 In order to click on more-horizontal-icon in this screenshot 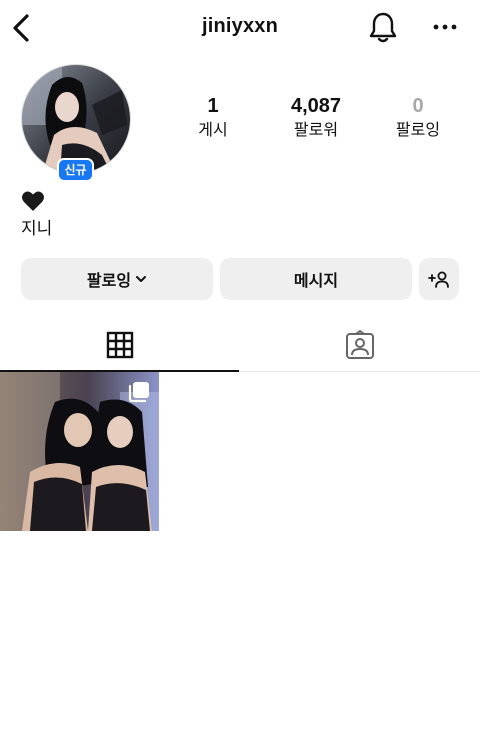, I will do `click(445, 27)`.